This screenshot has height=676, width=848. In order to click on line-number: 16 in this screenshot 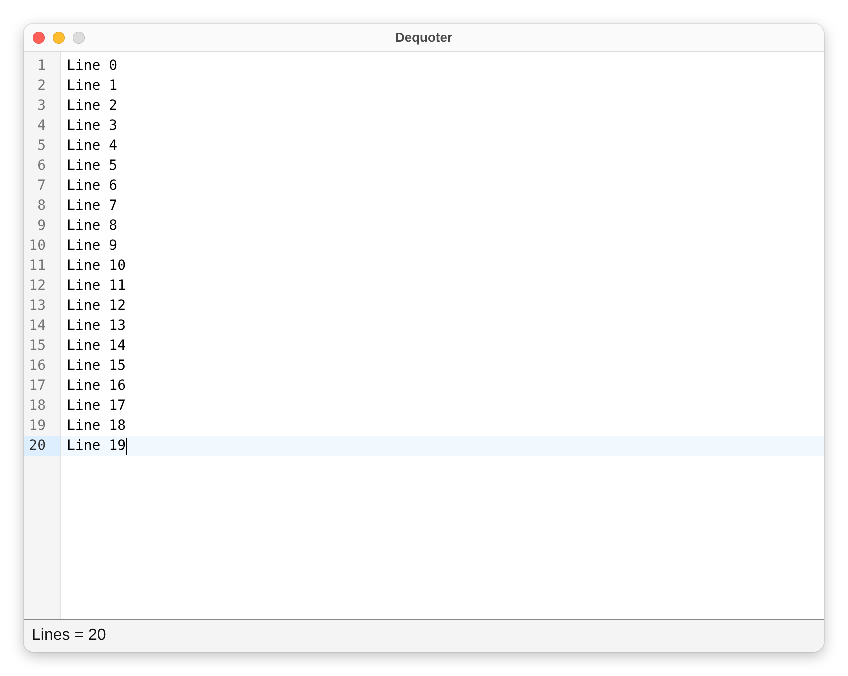, I will do `click(37, 366)`.